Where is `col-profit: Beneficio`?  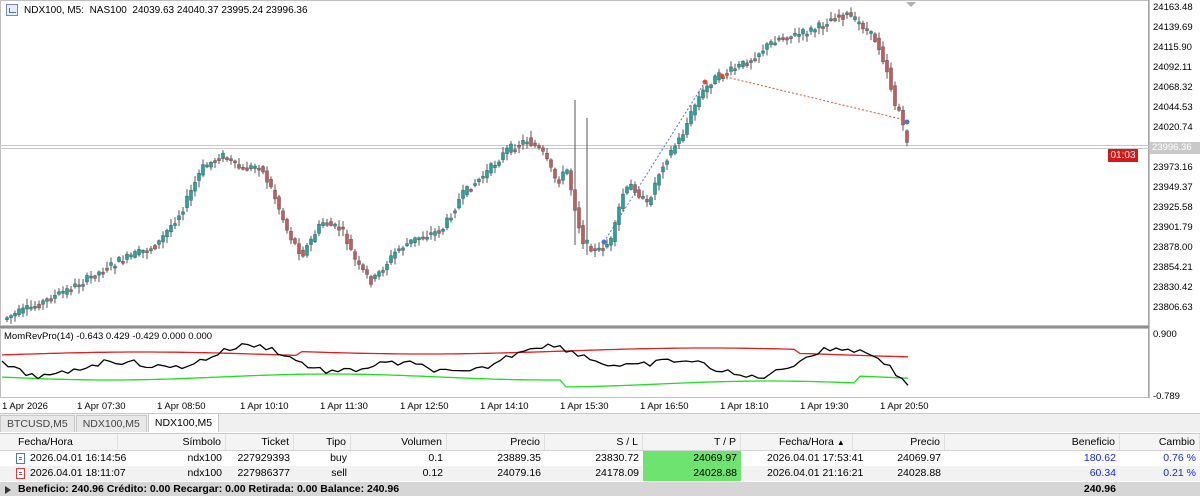
col-profit: Beneficio is located at coordinates (1032, 442).